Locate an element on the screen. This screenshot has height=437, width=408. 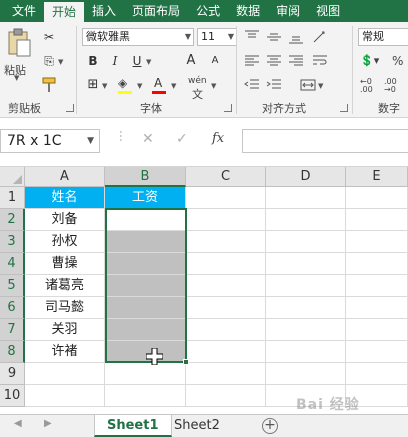
orientation-icon is located at coordinates (320, 37).